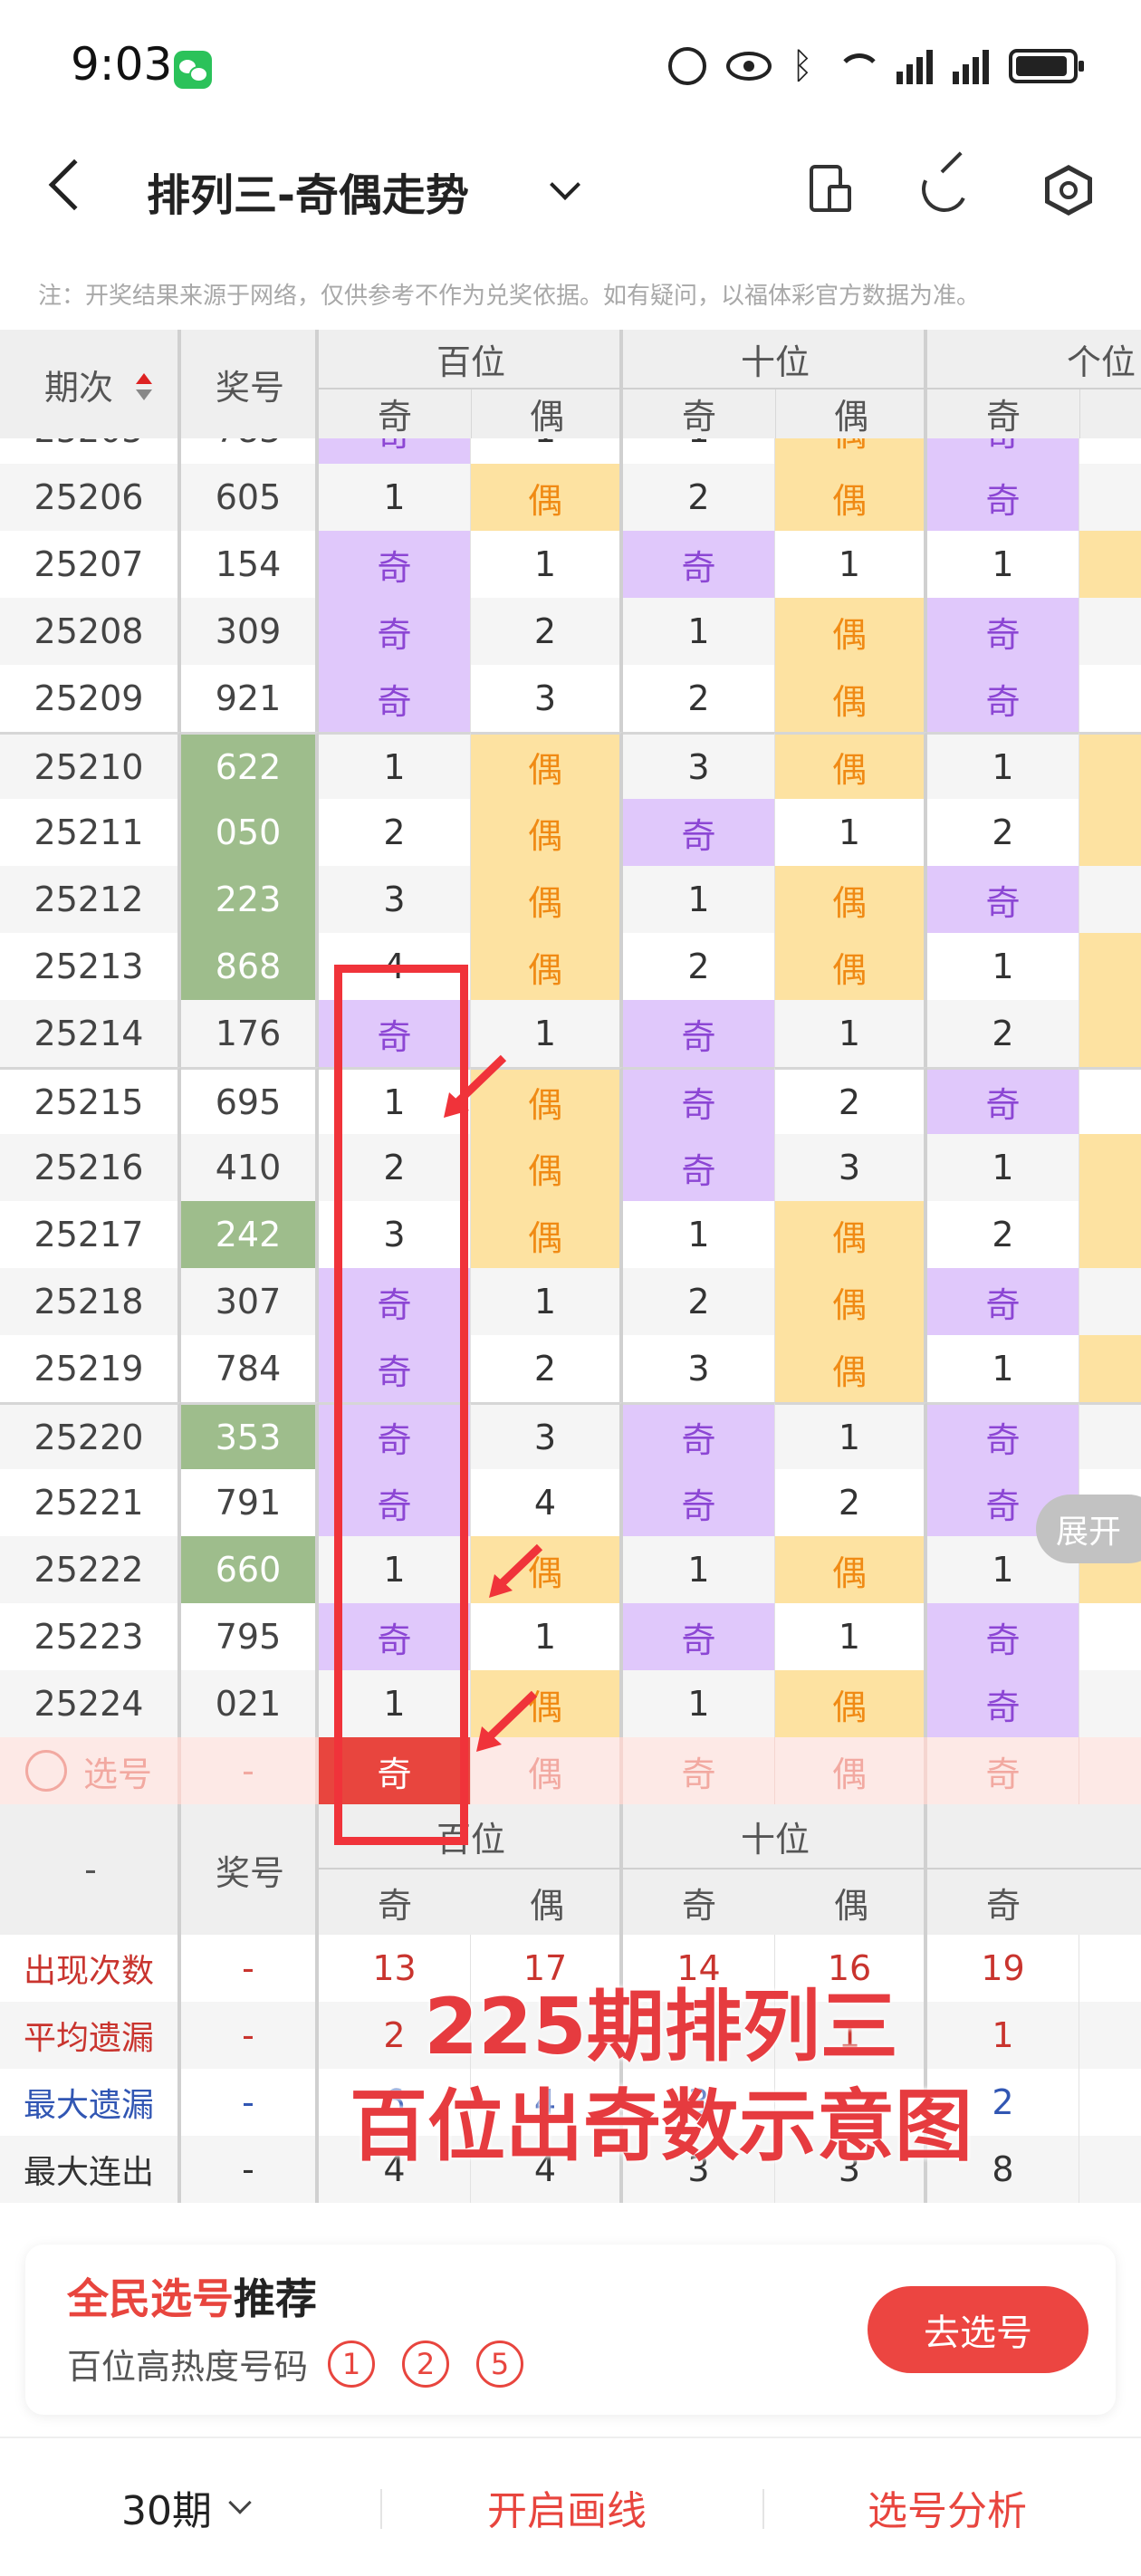 This screenshot has width=1141, height=2576. Describe the element at coordinates (90, 1033) in the screenshot. I see `issue-cell: 25214` at that location.